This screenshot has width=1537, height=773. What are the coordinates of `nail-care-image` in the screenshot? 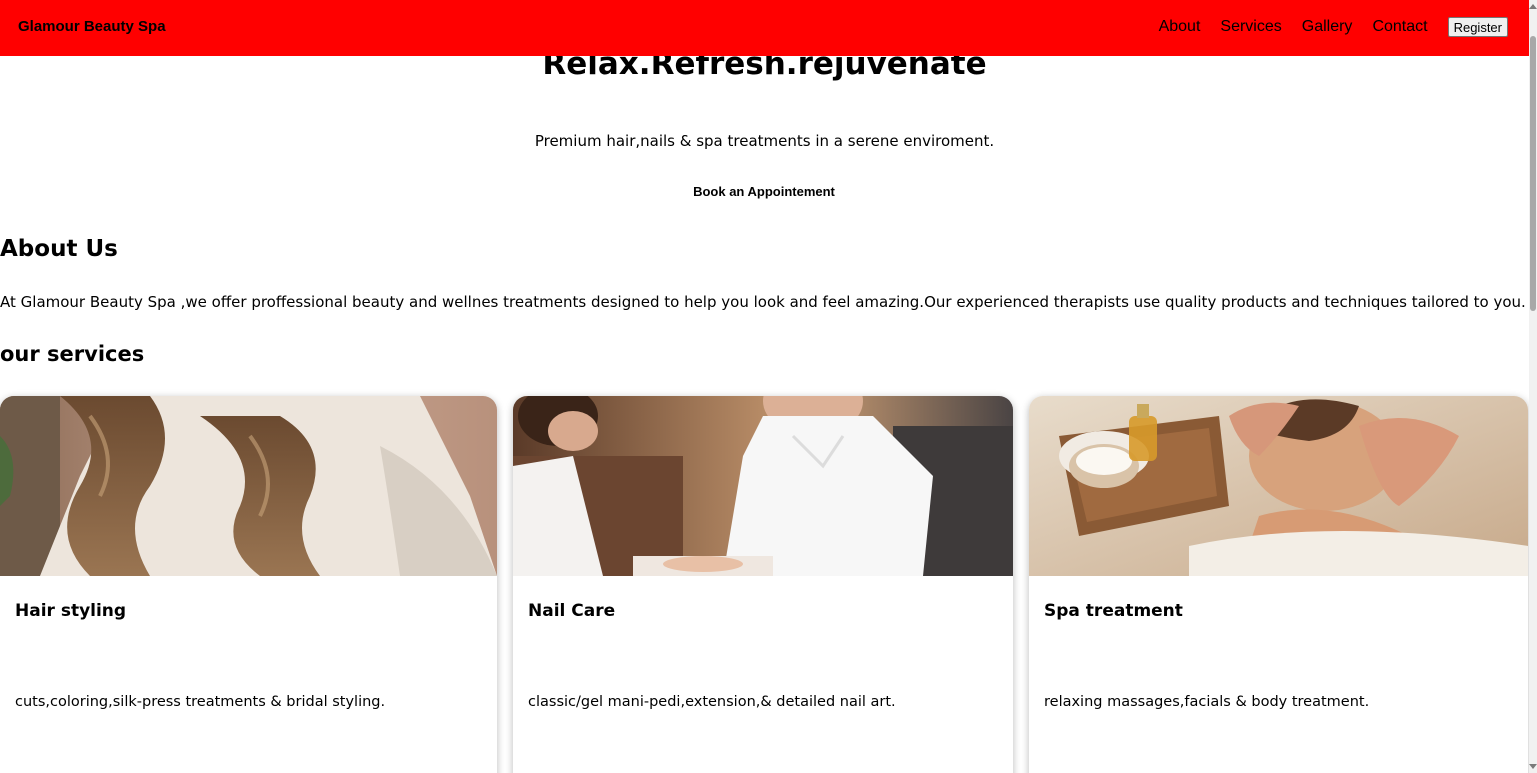 It's located at (763, 486).